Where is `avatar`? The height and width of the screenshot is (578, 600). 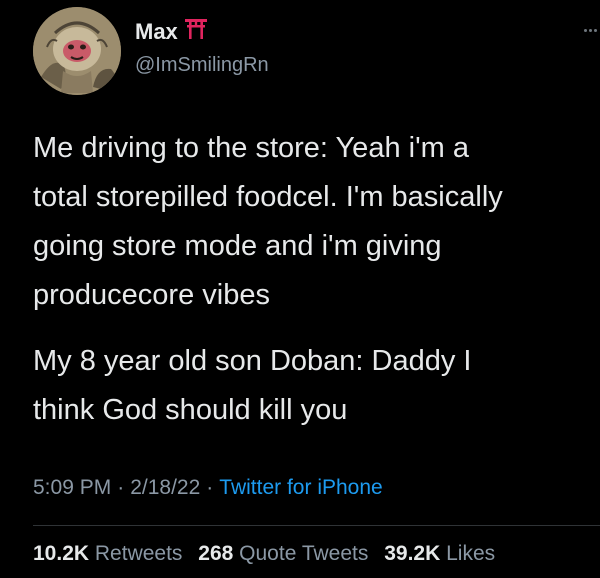 avatar is located at coordinates (77, 51).